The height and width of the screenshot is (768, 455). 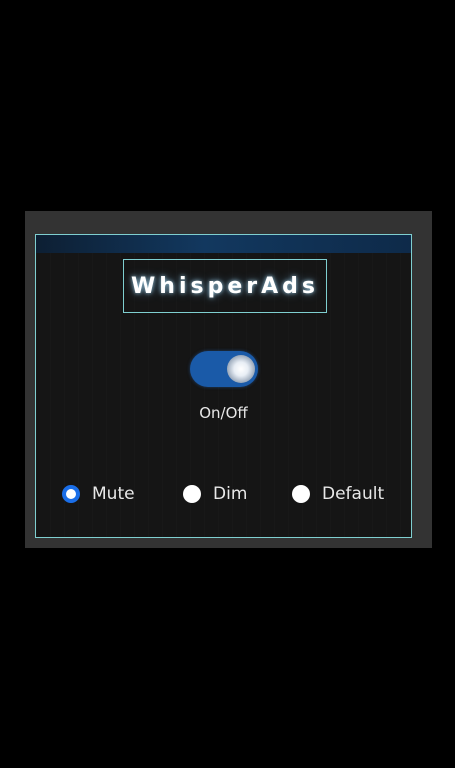 I want to click on radio-label-dim: Dim, so click(x=230, y=494).